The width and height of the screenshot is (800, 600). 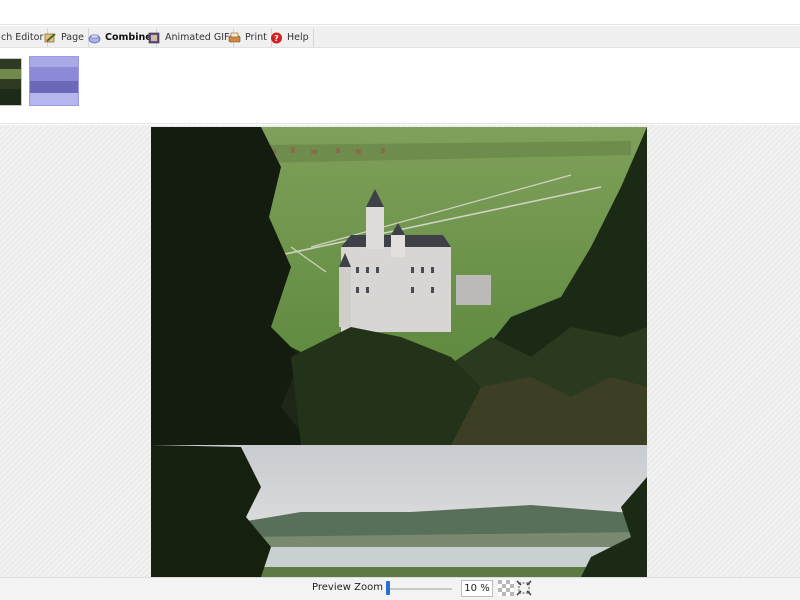 I want to click on tab-page: Page, so click(x=64, y=37).